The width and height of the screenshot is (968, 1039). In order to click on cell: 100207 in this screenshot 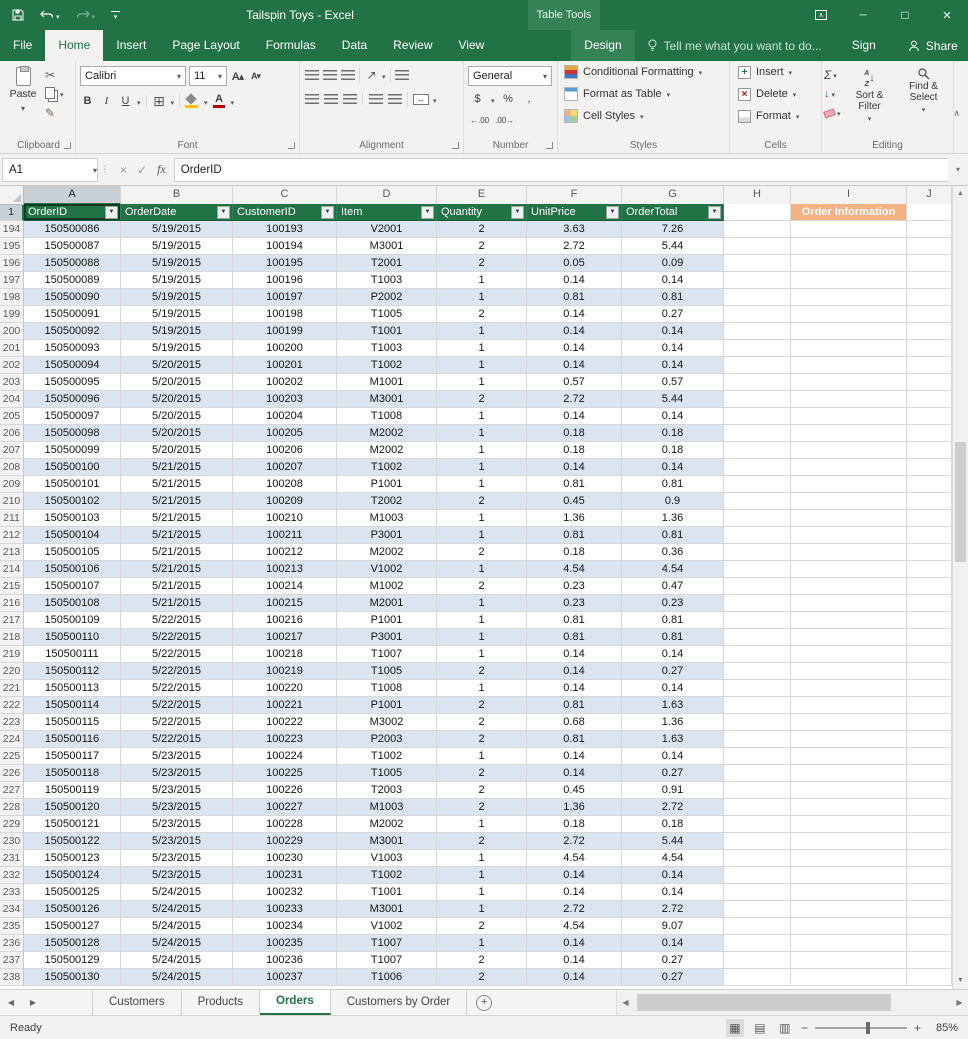, I will do `click(285, 467)`.